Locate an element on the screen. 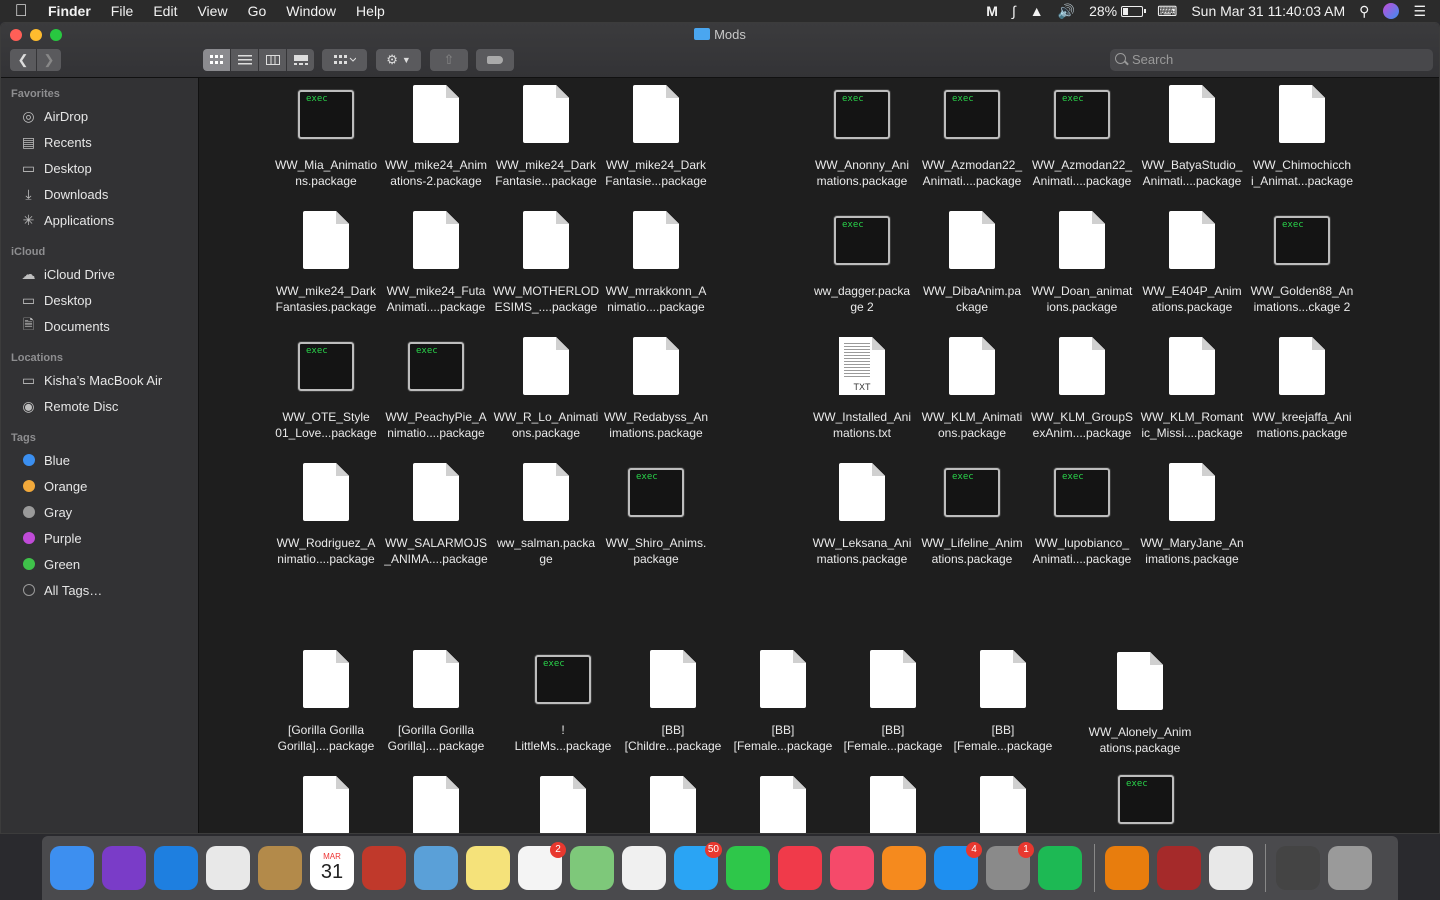 The image size is (1440, 900). file-item: WW_Alonely_Anim ations.package is located at coordinates (1140, 704).